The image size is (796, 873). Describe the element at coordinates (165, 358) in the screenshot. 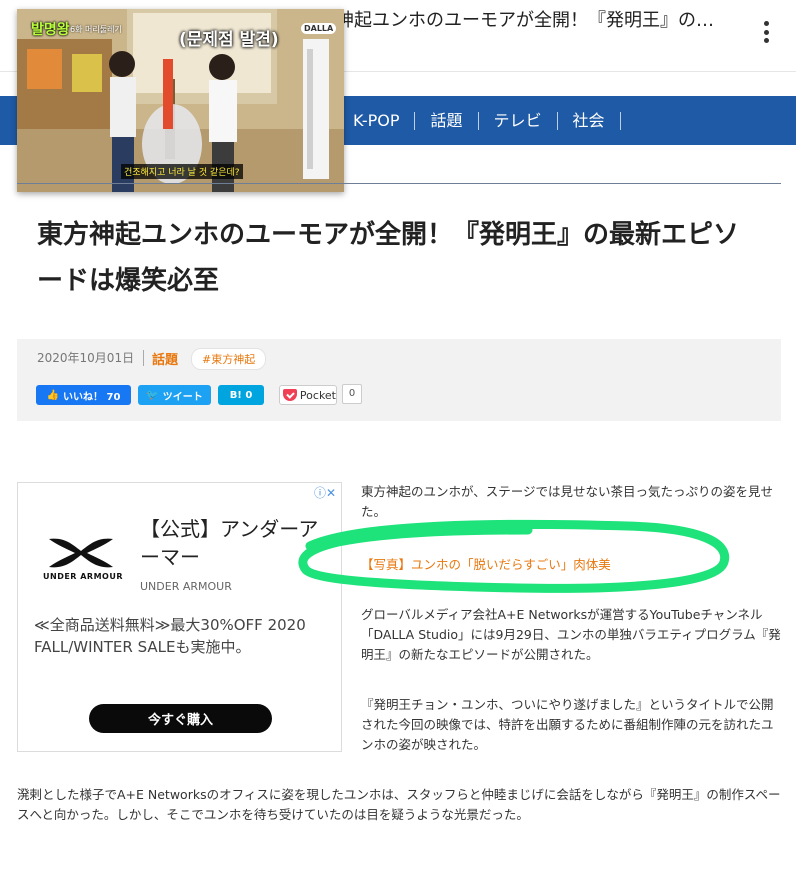

I see `category-link: 話題` at that location.